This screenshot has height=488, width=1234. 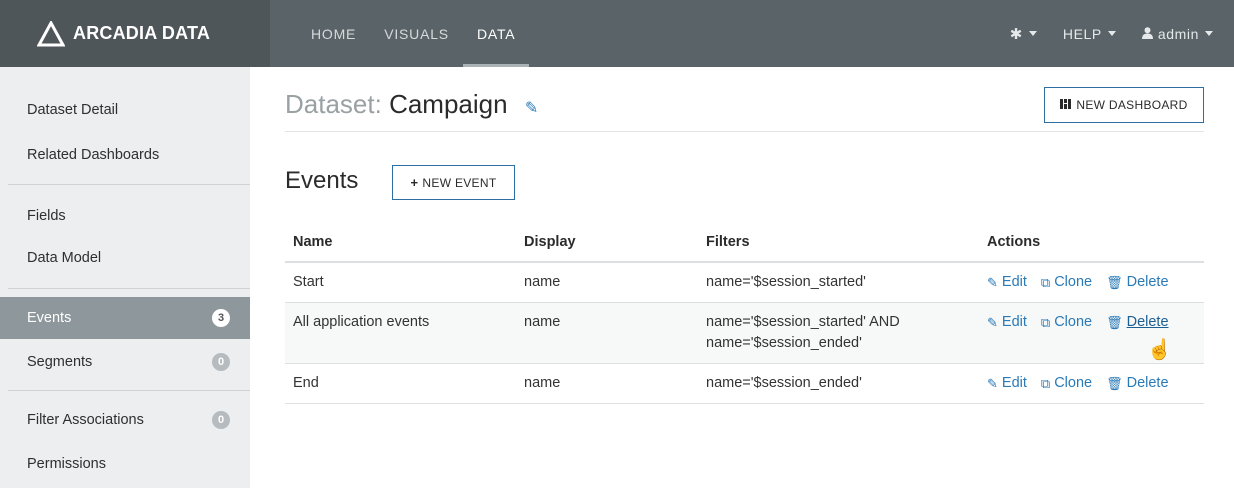 I want to click on nav-home: HOME, so click(x=333, y=33).